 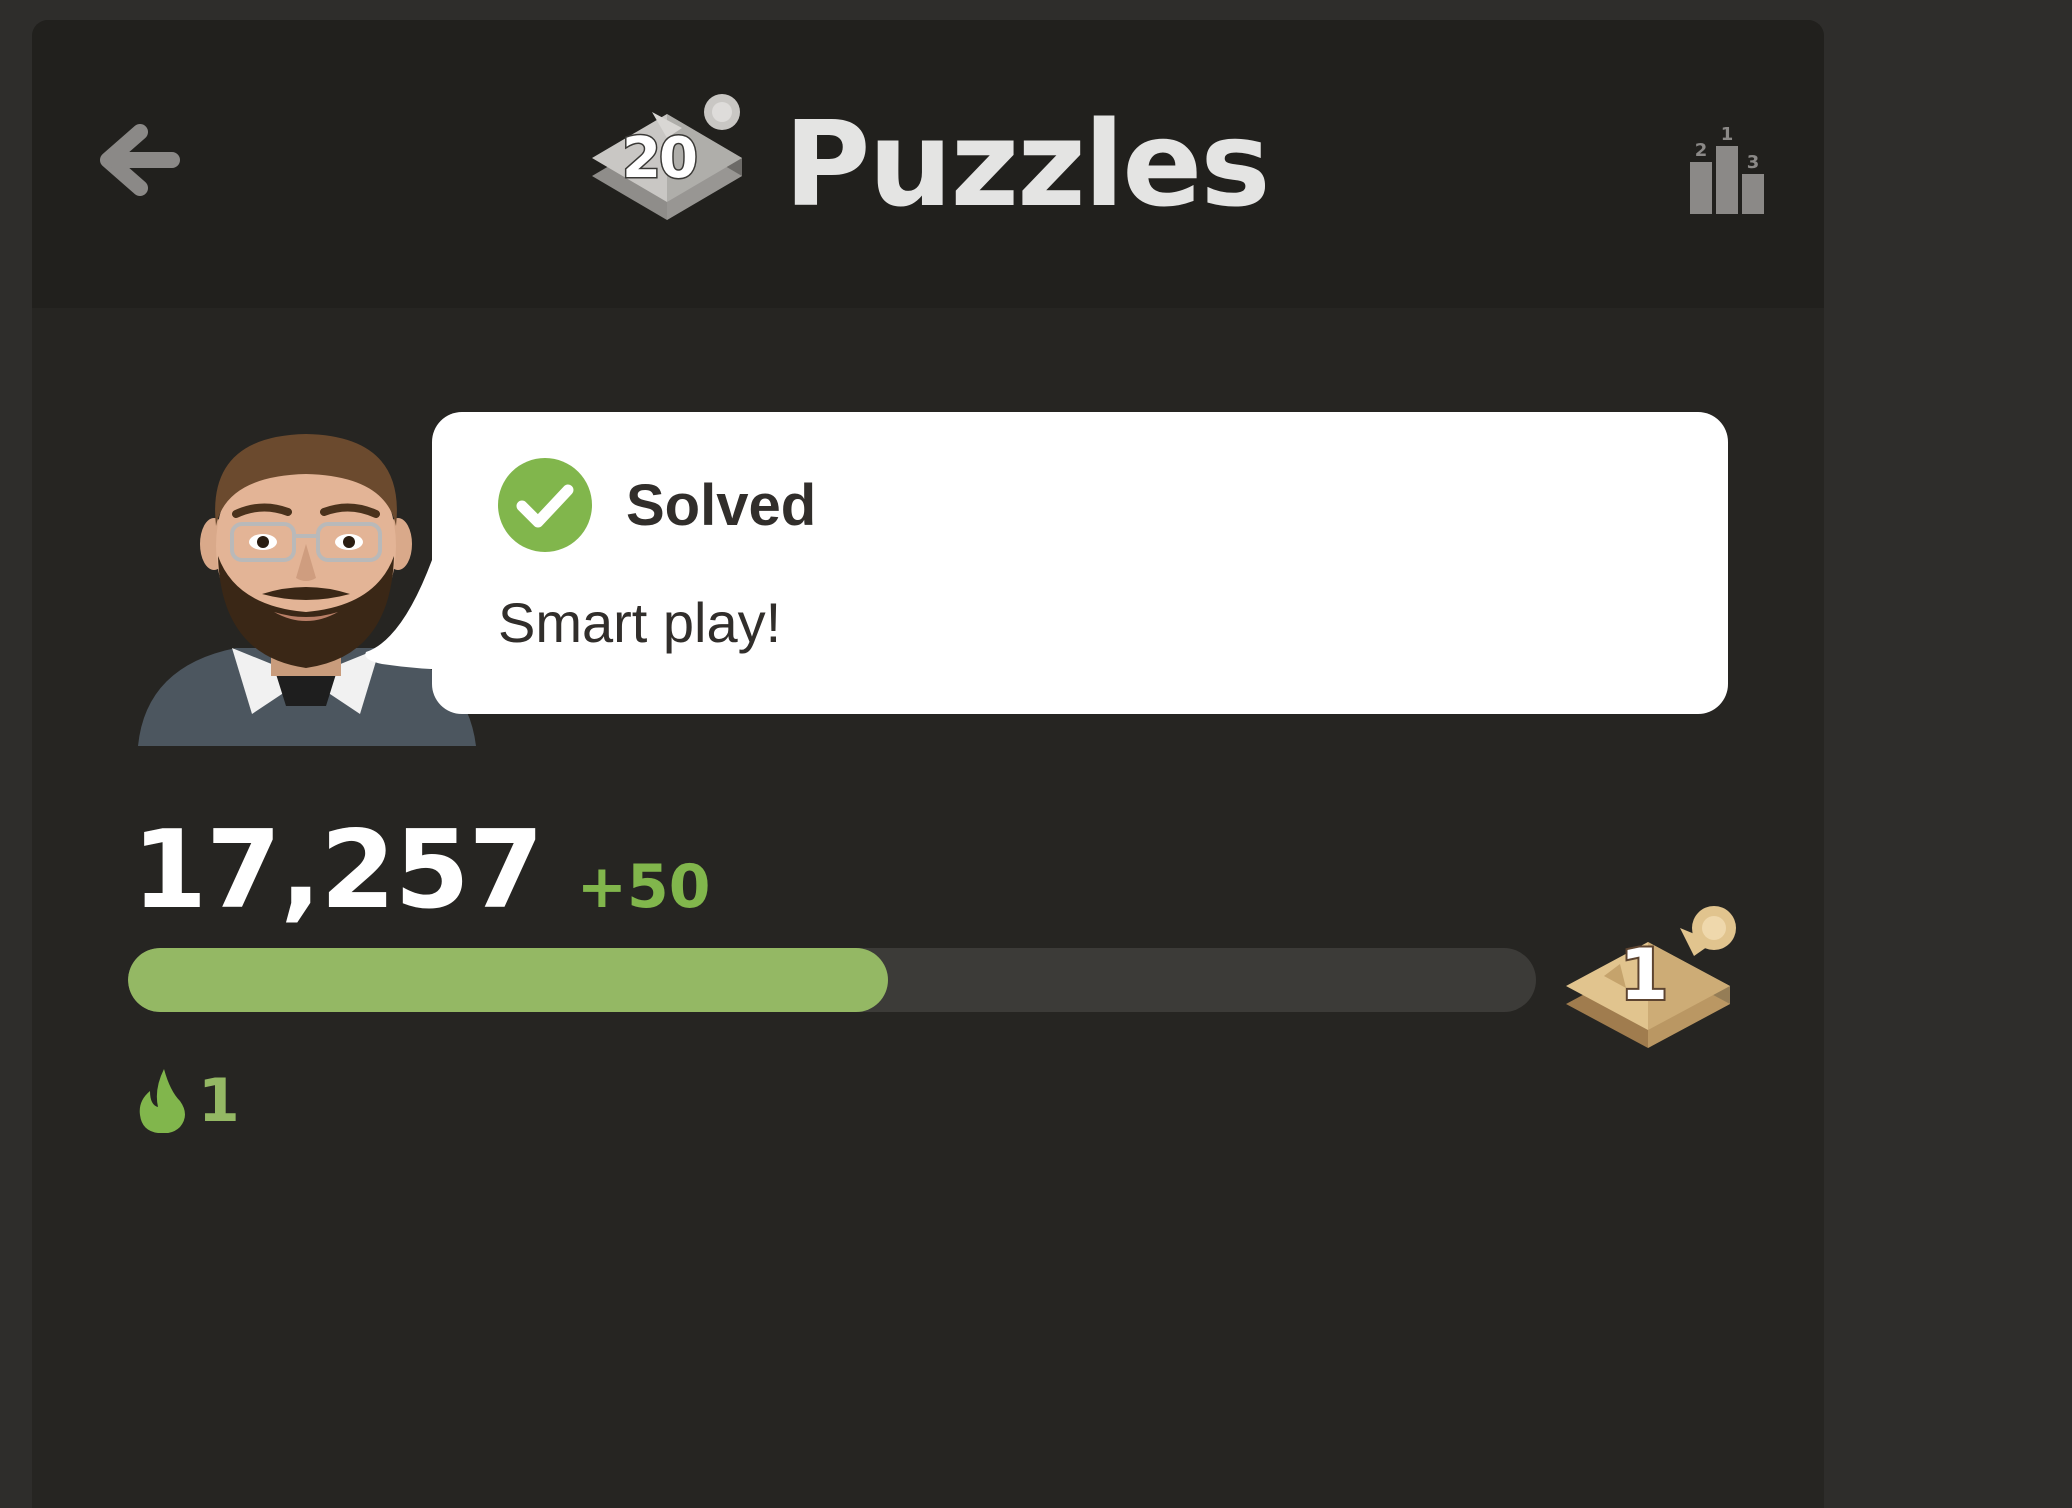 I want to click on level-progress-bar, so click(x=832, y=980).